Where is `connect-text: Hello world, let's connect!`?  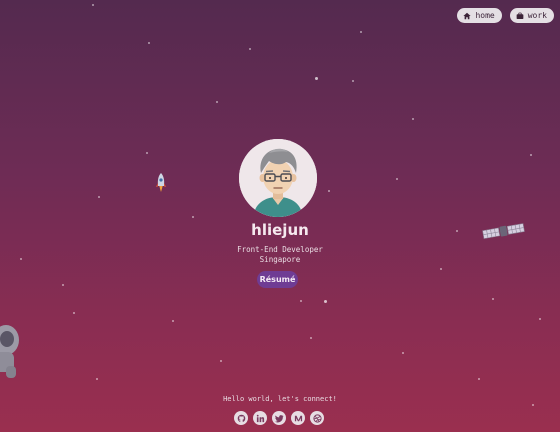
connect-text: Hello world, let's connect! is located at coordinates (280, 399).